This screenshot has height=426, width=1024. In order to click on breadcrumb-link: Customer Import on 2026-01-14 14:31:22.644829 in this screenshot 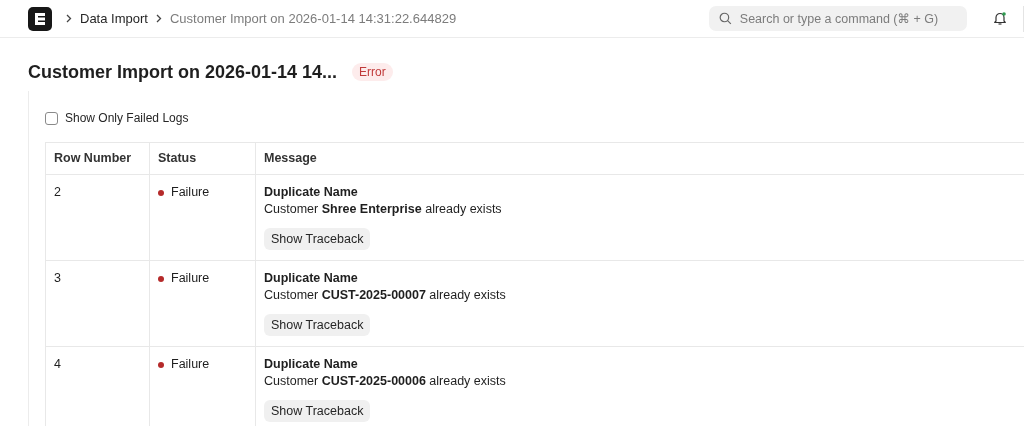, I will do `click(313, 18)`.